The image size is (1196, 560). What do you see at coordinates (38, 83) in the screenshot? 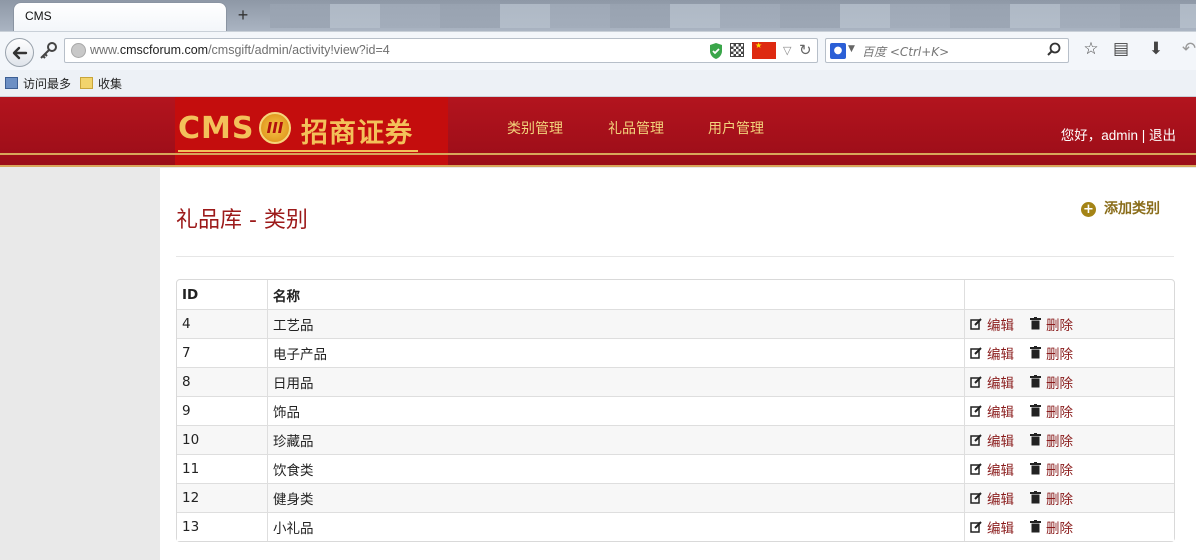
I see `bookmark-most-visited: 访问最多` at bounding box center [38, 83].